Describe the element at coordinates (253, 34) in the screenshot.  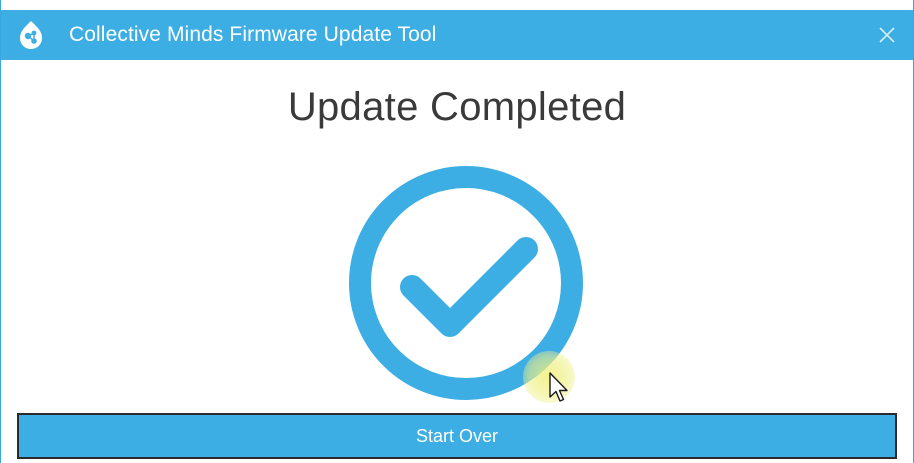
I see `window-title: Collective Minds Firmware Update Tool` at that location.